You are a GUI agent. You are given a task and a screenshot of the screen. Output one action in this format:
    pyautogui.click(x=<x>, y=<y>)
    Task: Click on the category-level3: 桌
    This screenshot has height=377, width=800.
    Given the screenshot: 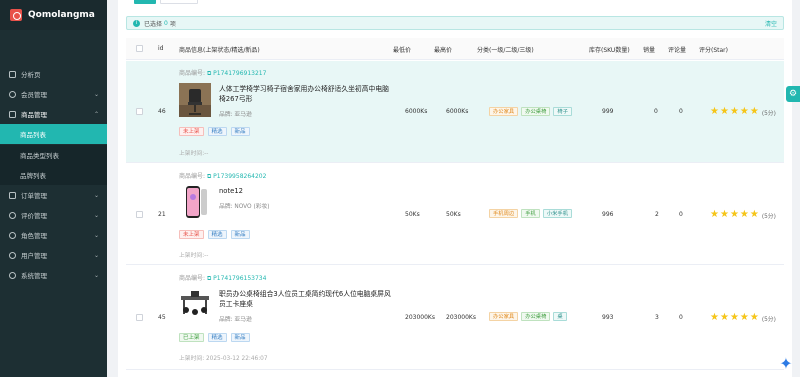 What is the action you would take?
    pyautogui.click(x=560, y=316)
    